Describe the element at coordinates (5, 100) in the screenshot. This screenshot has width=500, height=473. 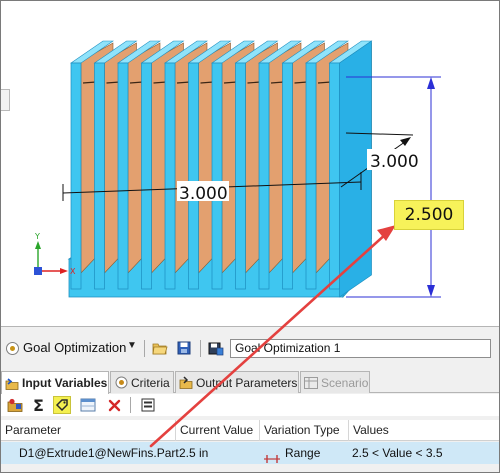
I see `side-panel-handle` at that location.